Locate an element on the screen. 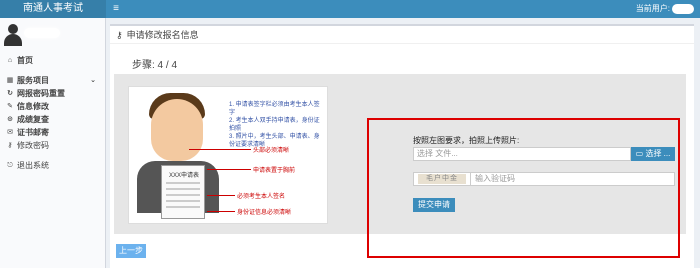  annotation: 头部必须清晰 is located at coordinates (271, 151).